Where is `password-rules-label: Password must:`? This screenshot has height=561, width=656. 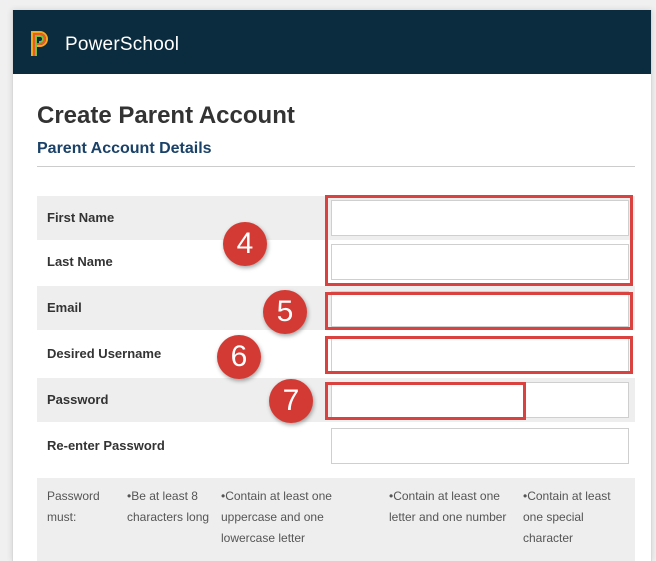 password-rules-label: Password must: is located at coordinates (73, 506).